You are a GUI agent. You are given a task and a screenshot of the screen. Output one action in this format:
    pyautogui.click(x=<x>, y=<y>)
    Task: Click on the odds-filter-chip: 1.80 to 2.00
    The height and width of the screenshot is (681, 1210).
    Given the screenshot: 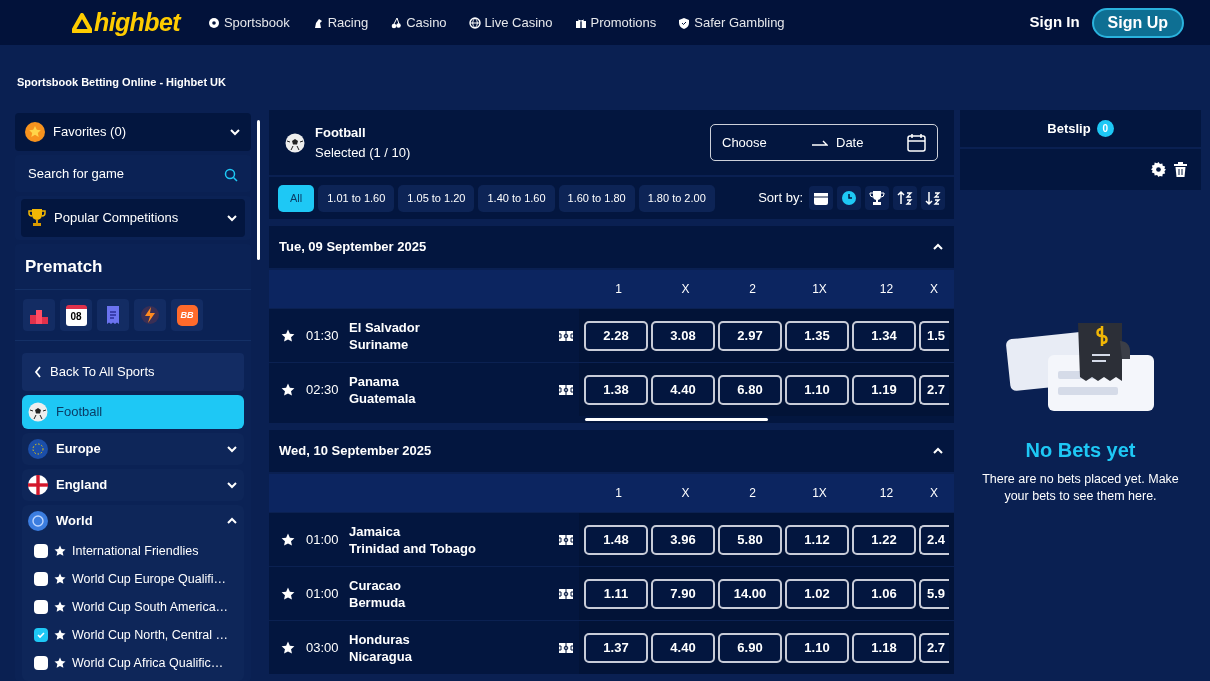 What is the action you would take?
    pyautogui.click(x=676, y=198)
    